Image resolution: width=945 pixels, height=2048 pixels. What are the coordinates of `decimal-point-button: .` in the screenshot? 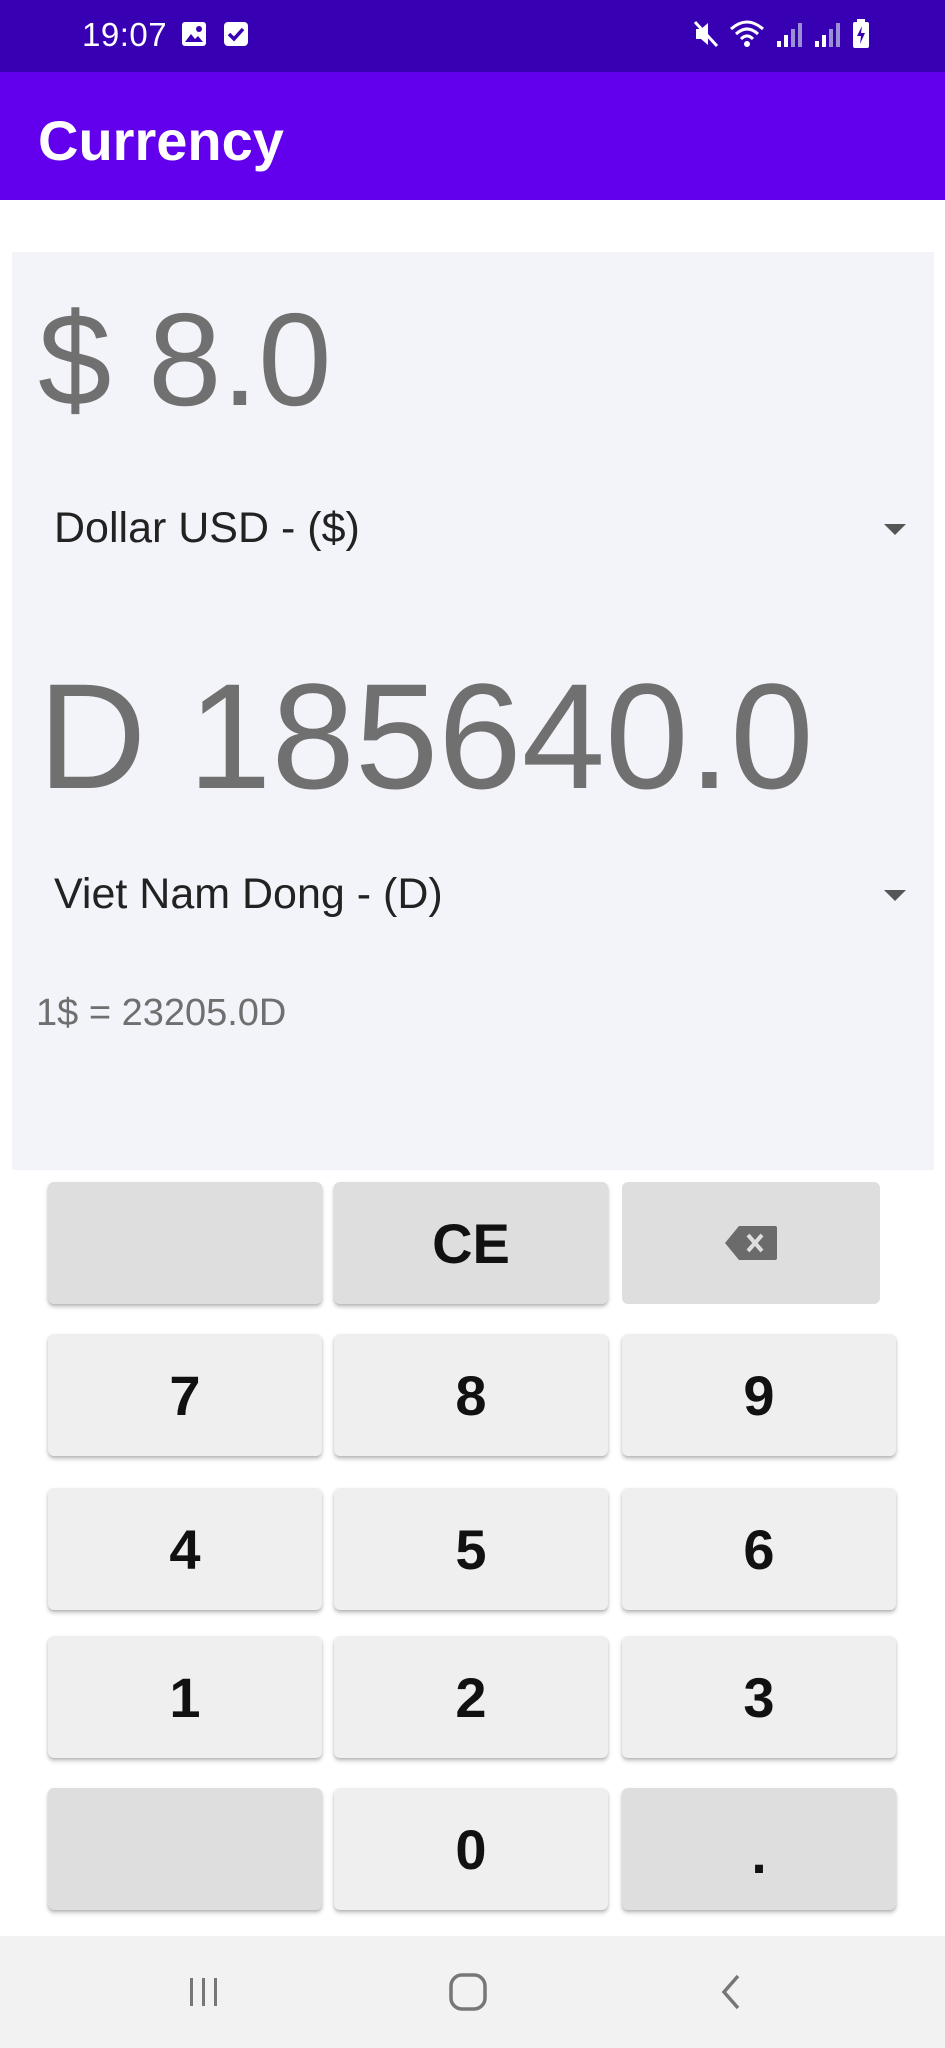 It's located at (759, 1849).